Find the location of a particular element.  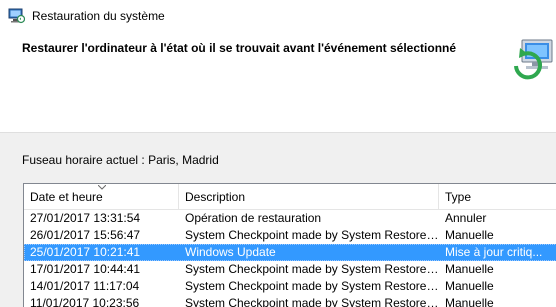

row-date: 27/01/2017 13:31:54 is located at coordinates (85, 218).